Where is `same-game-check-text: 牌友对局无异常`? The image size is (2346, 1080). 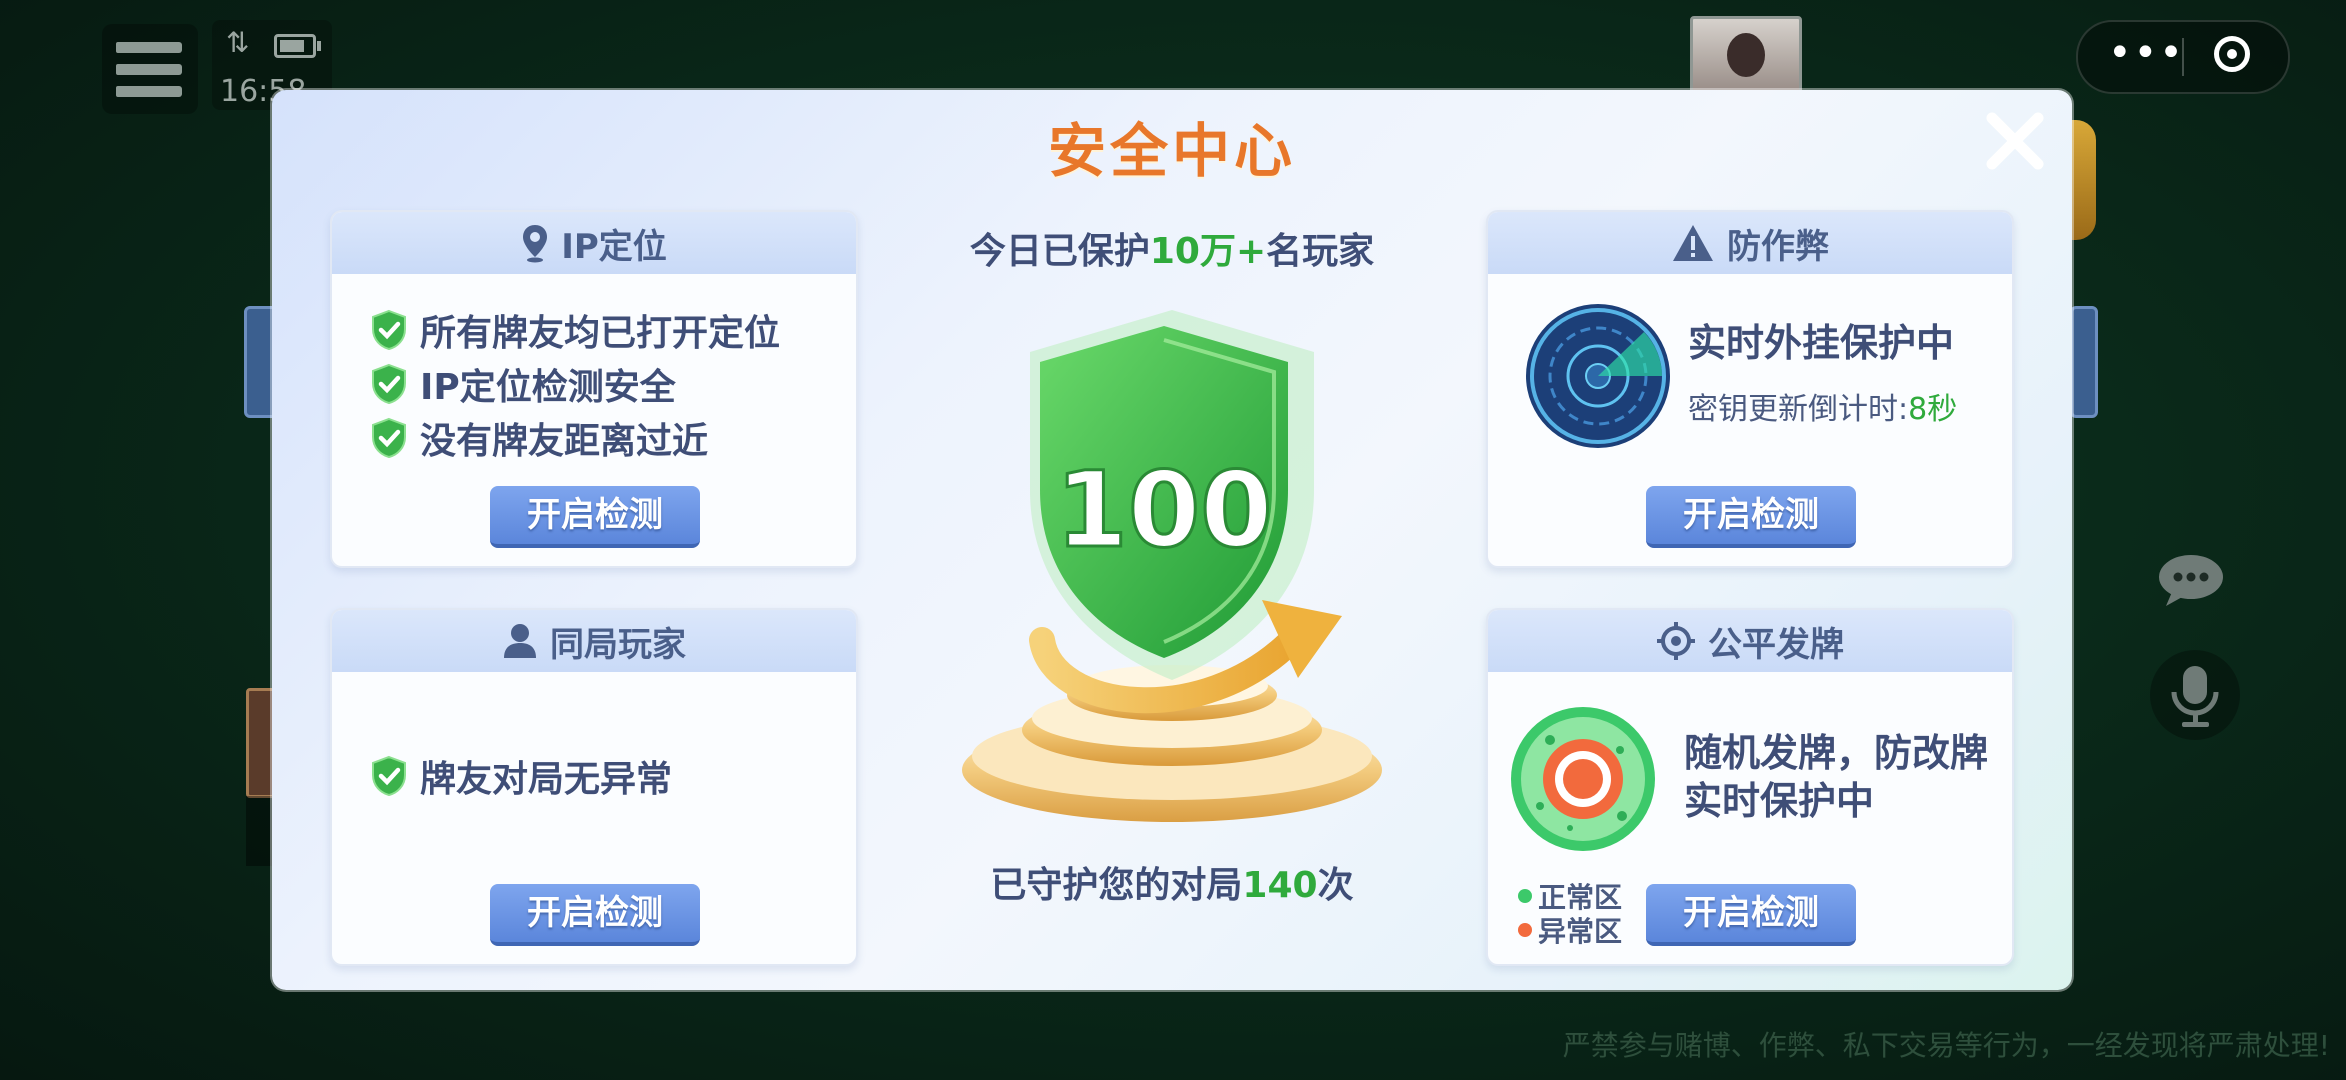 same-game-check-text: 牌友对局无异常 is located at coordinates (546, 779).